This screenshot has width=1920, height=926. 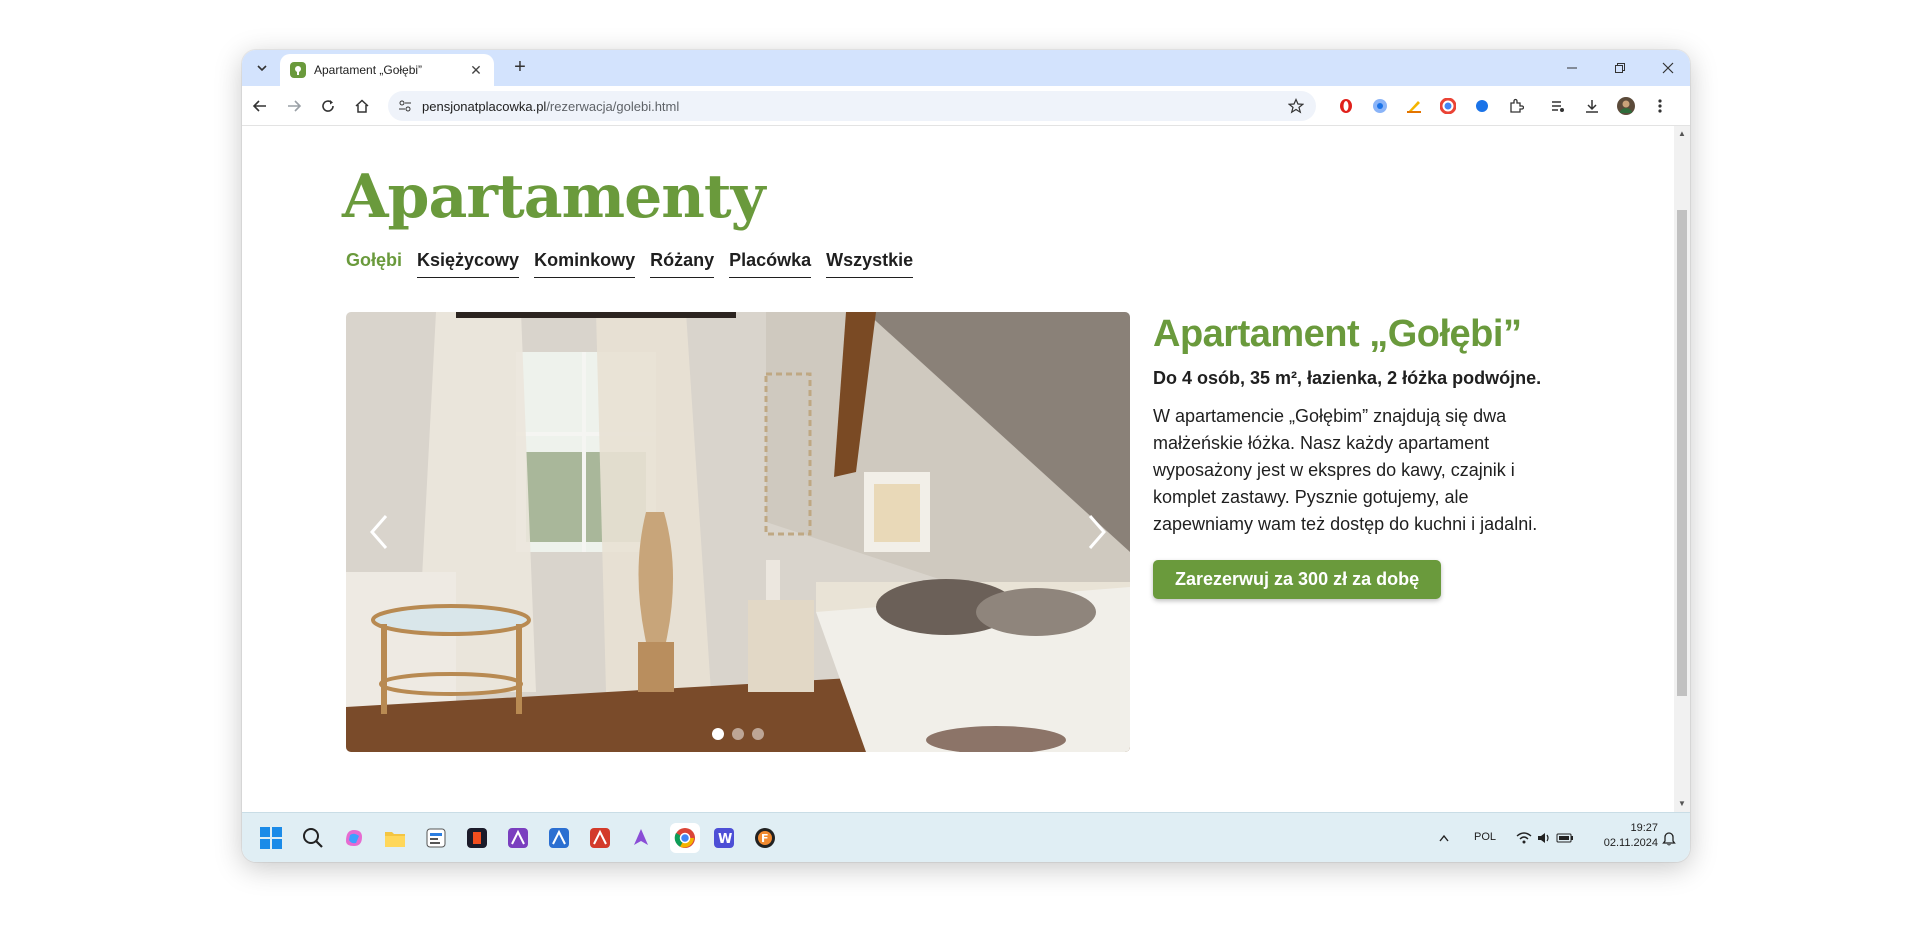 What do you see at coordinates (260, 106) in the screenshot?
I see `back-arrow-icon` at bounding box center [260, 106].